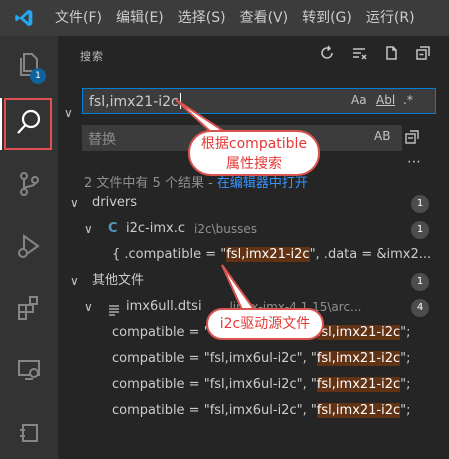 This screenshot has width=449, height=459. I want to click on explorer-button: 1, so click(29, 66).